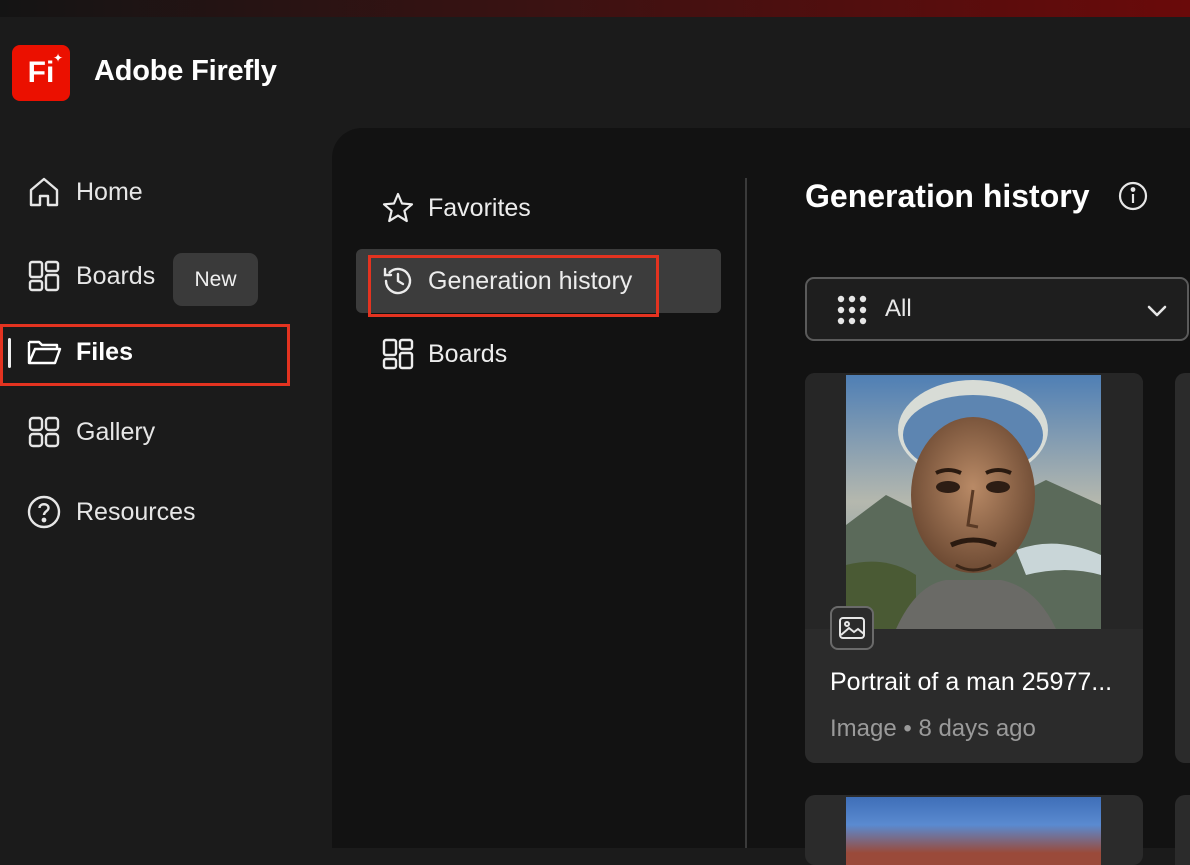 This screenshot has width=1190, height=865. I want to click on sparkle-icon: ✦, so click(57, 58).